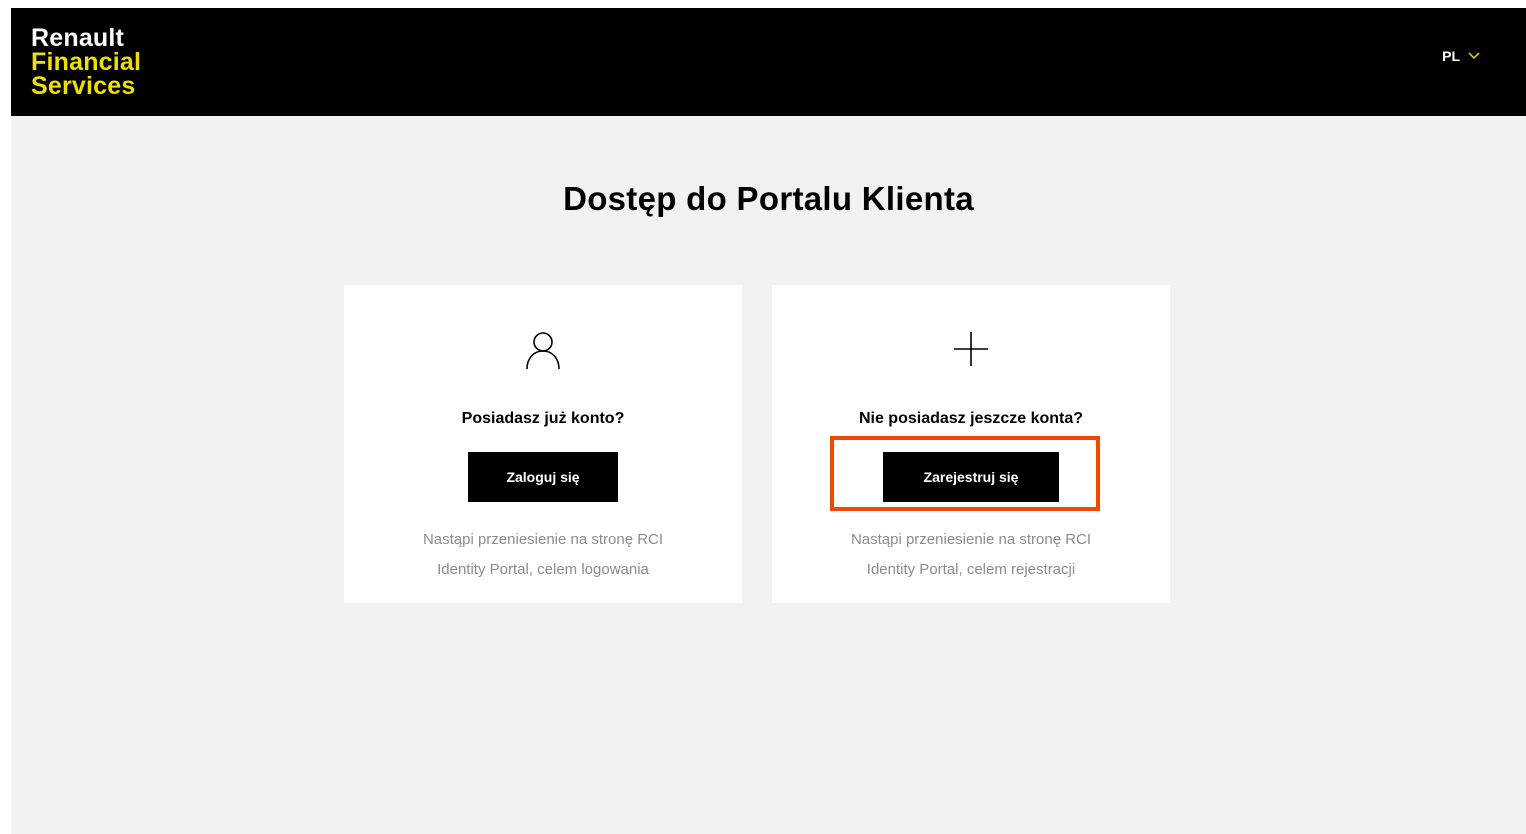  What do you see at coordinates (971, 477) in the screenshot?
I see `register-button: Zarejestruj się` at bounding box center [971, 477].